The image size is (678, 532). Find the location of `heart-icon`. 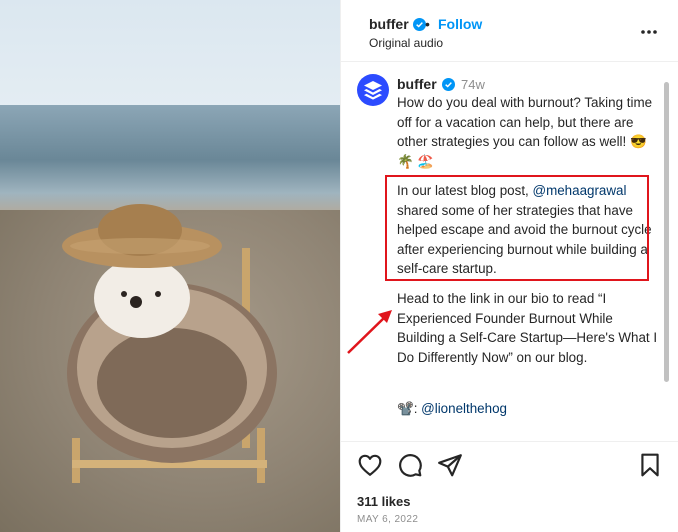

heart-icon is located at coordinates (370, 465).